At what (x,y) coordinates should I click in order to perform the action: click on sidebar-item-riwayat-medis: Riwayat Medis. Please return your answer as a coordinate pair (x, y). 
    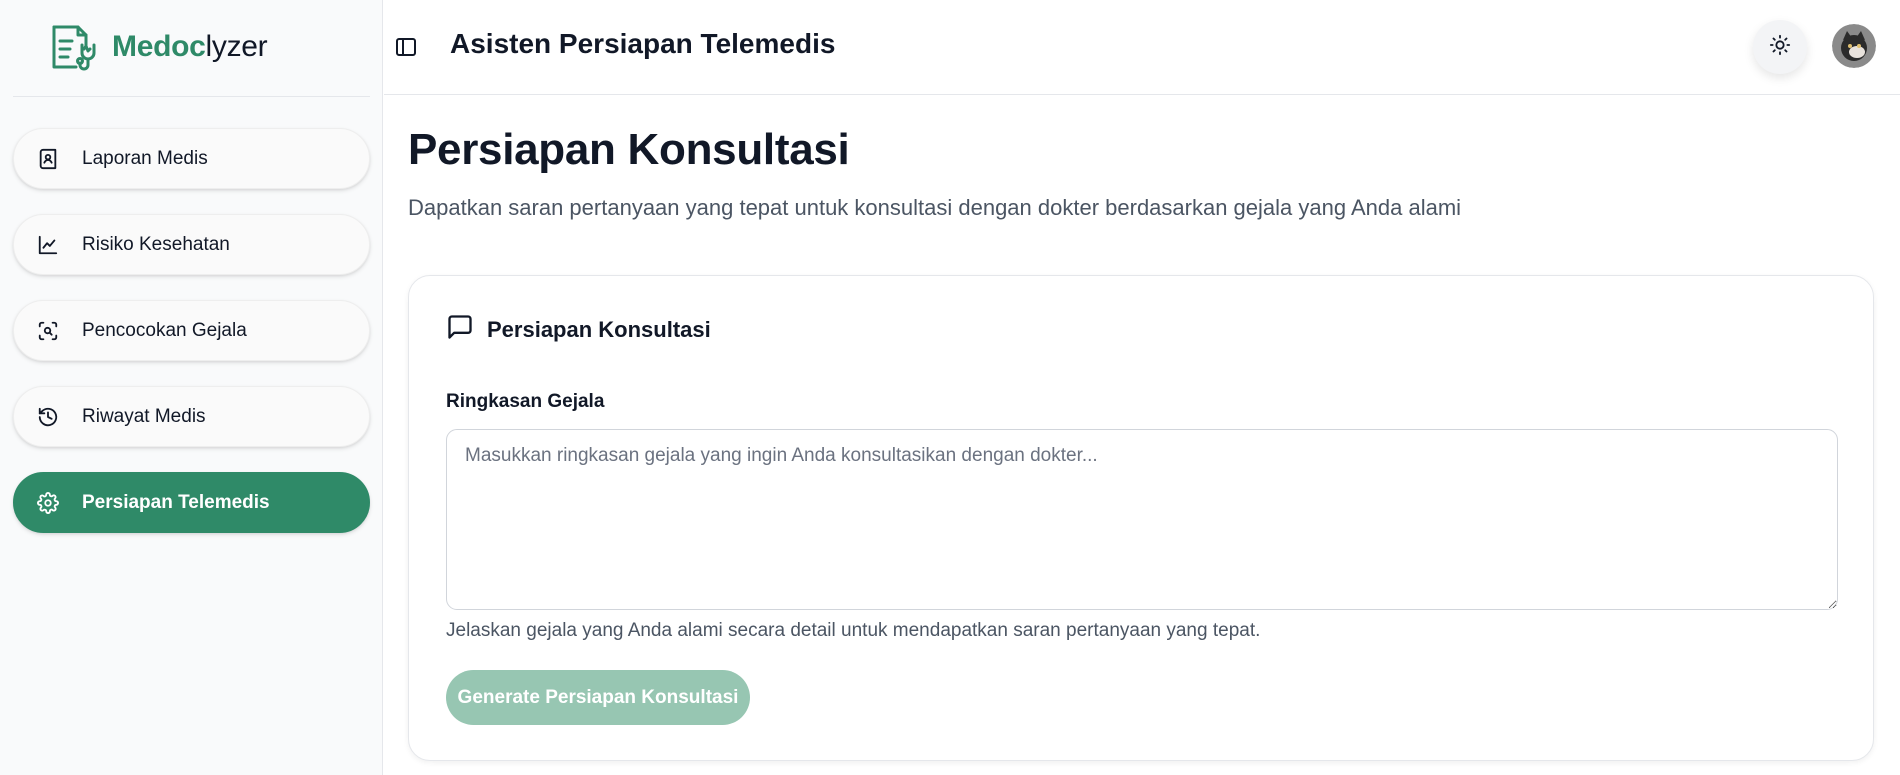
    Looking at the image, I should click on (191, 416).